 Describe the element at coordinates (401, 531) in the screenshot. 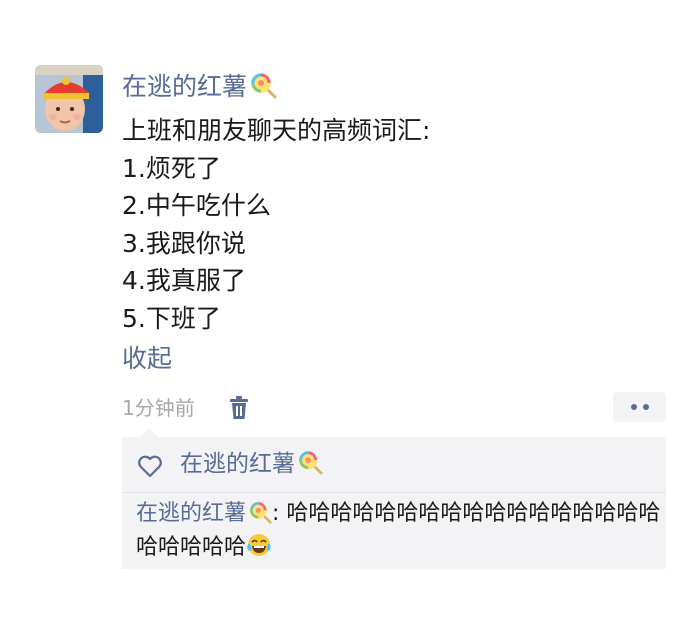

I see `comment-item: 在逃的红薯 : 哈哈哈哈哈哈哈哈哈哈哈哈哈哈哈哈哈哈哈哈哈哈` at that location.